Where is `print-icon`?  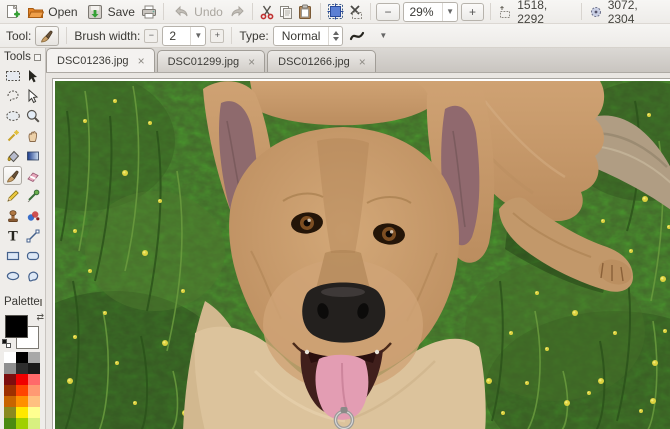 print-icon is located at coordinates (149, 11).